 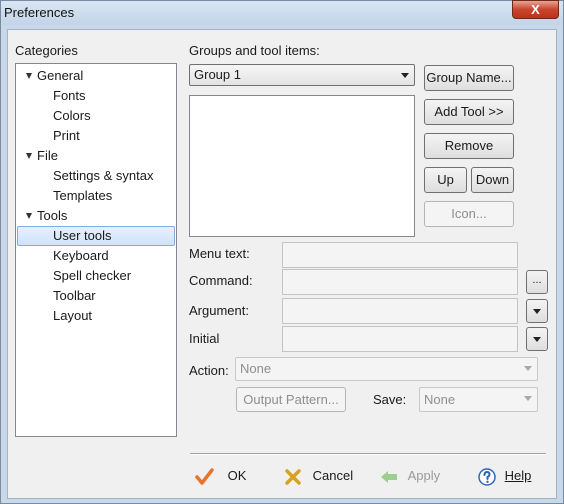 I want to click on apply-label: Apply, so click(x=424, y=475).